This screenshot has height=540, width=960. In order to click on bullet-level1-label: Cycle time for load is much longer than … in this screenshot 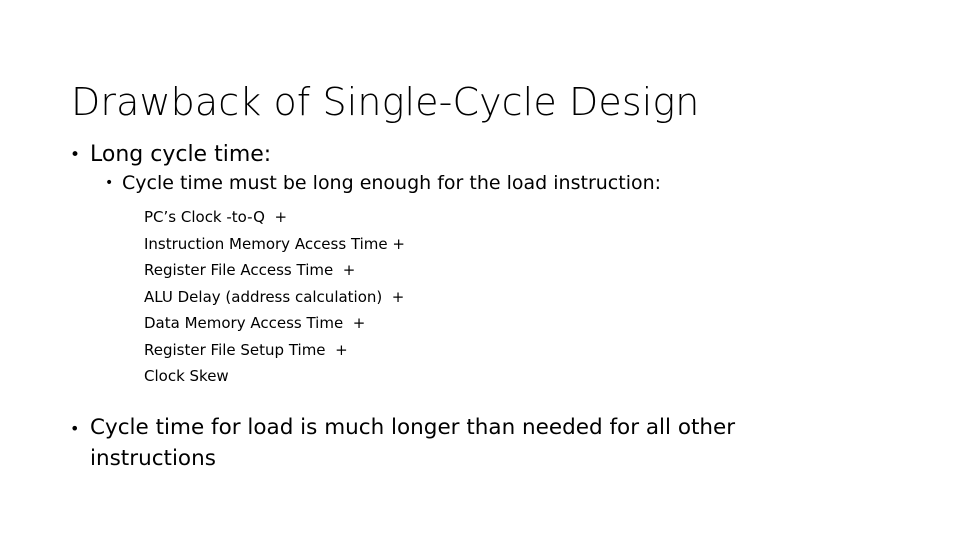, I will do `click(413, 442)`.